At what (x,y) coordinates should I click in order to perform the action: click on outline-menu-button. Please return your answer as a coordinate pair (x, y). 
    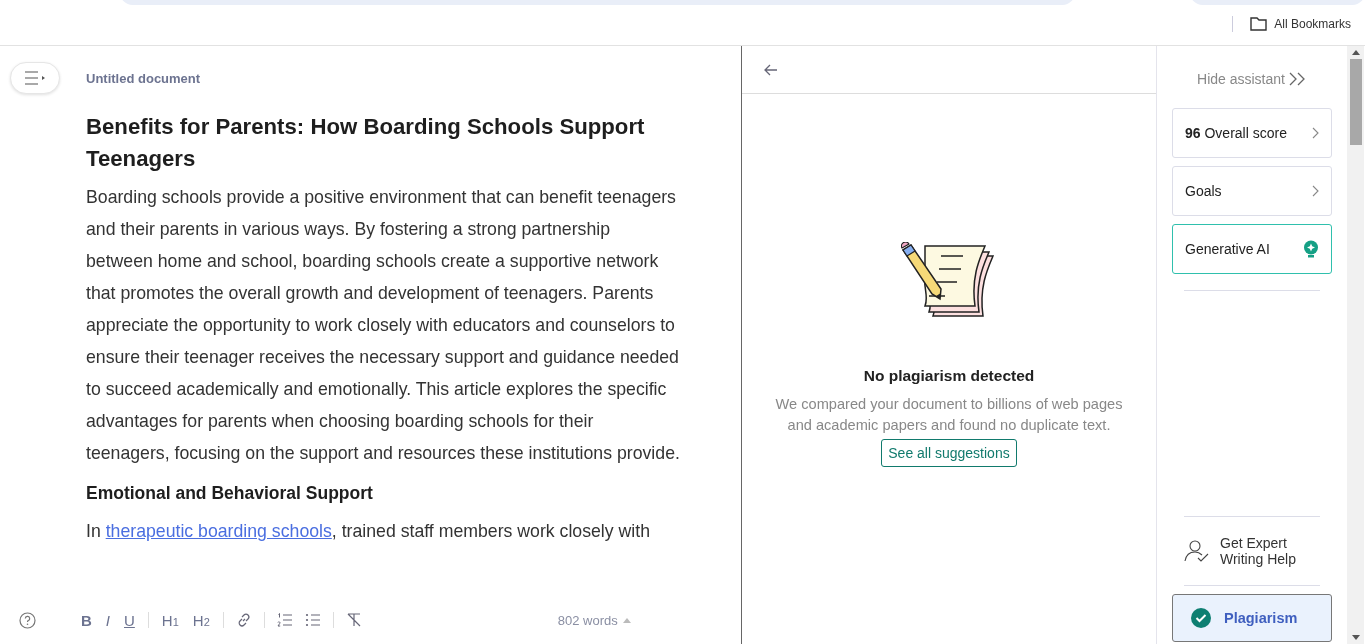
    Looking at the image, I should click on (35, 78).